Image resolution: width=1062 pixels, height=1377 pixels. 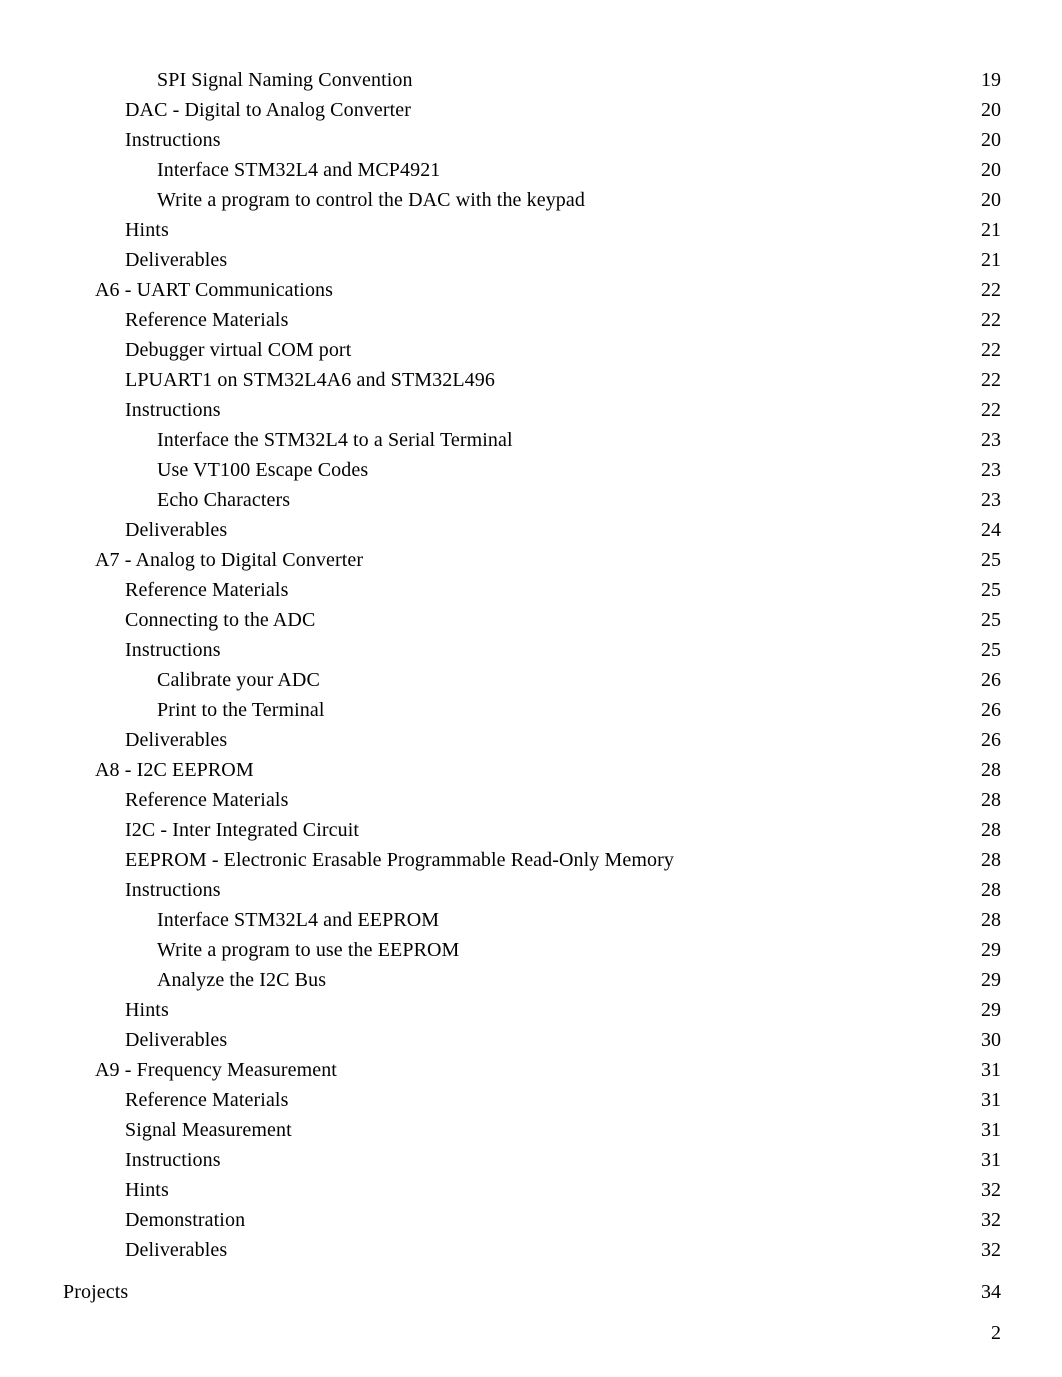 I want to click on toc-entry-title: Connecting to the ADC, so click(x=220, y=620).